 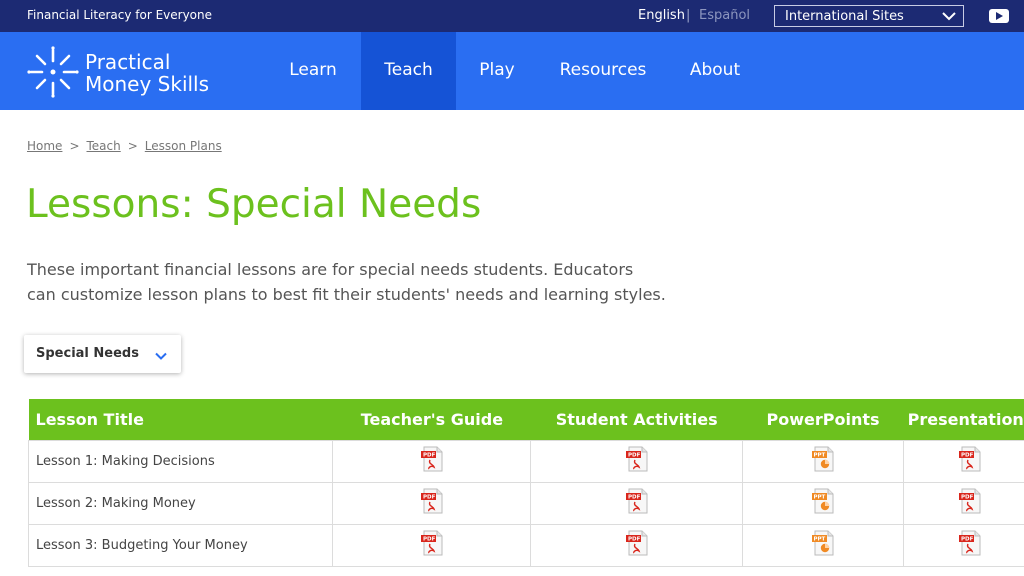 What do you see at coordinates (603, 71) in the screenshot?
I see `nav-item-resources: Resources` at bounding box center [603, 71].